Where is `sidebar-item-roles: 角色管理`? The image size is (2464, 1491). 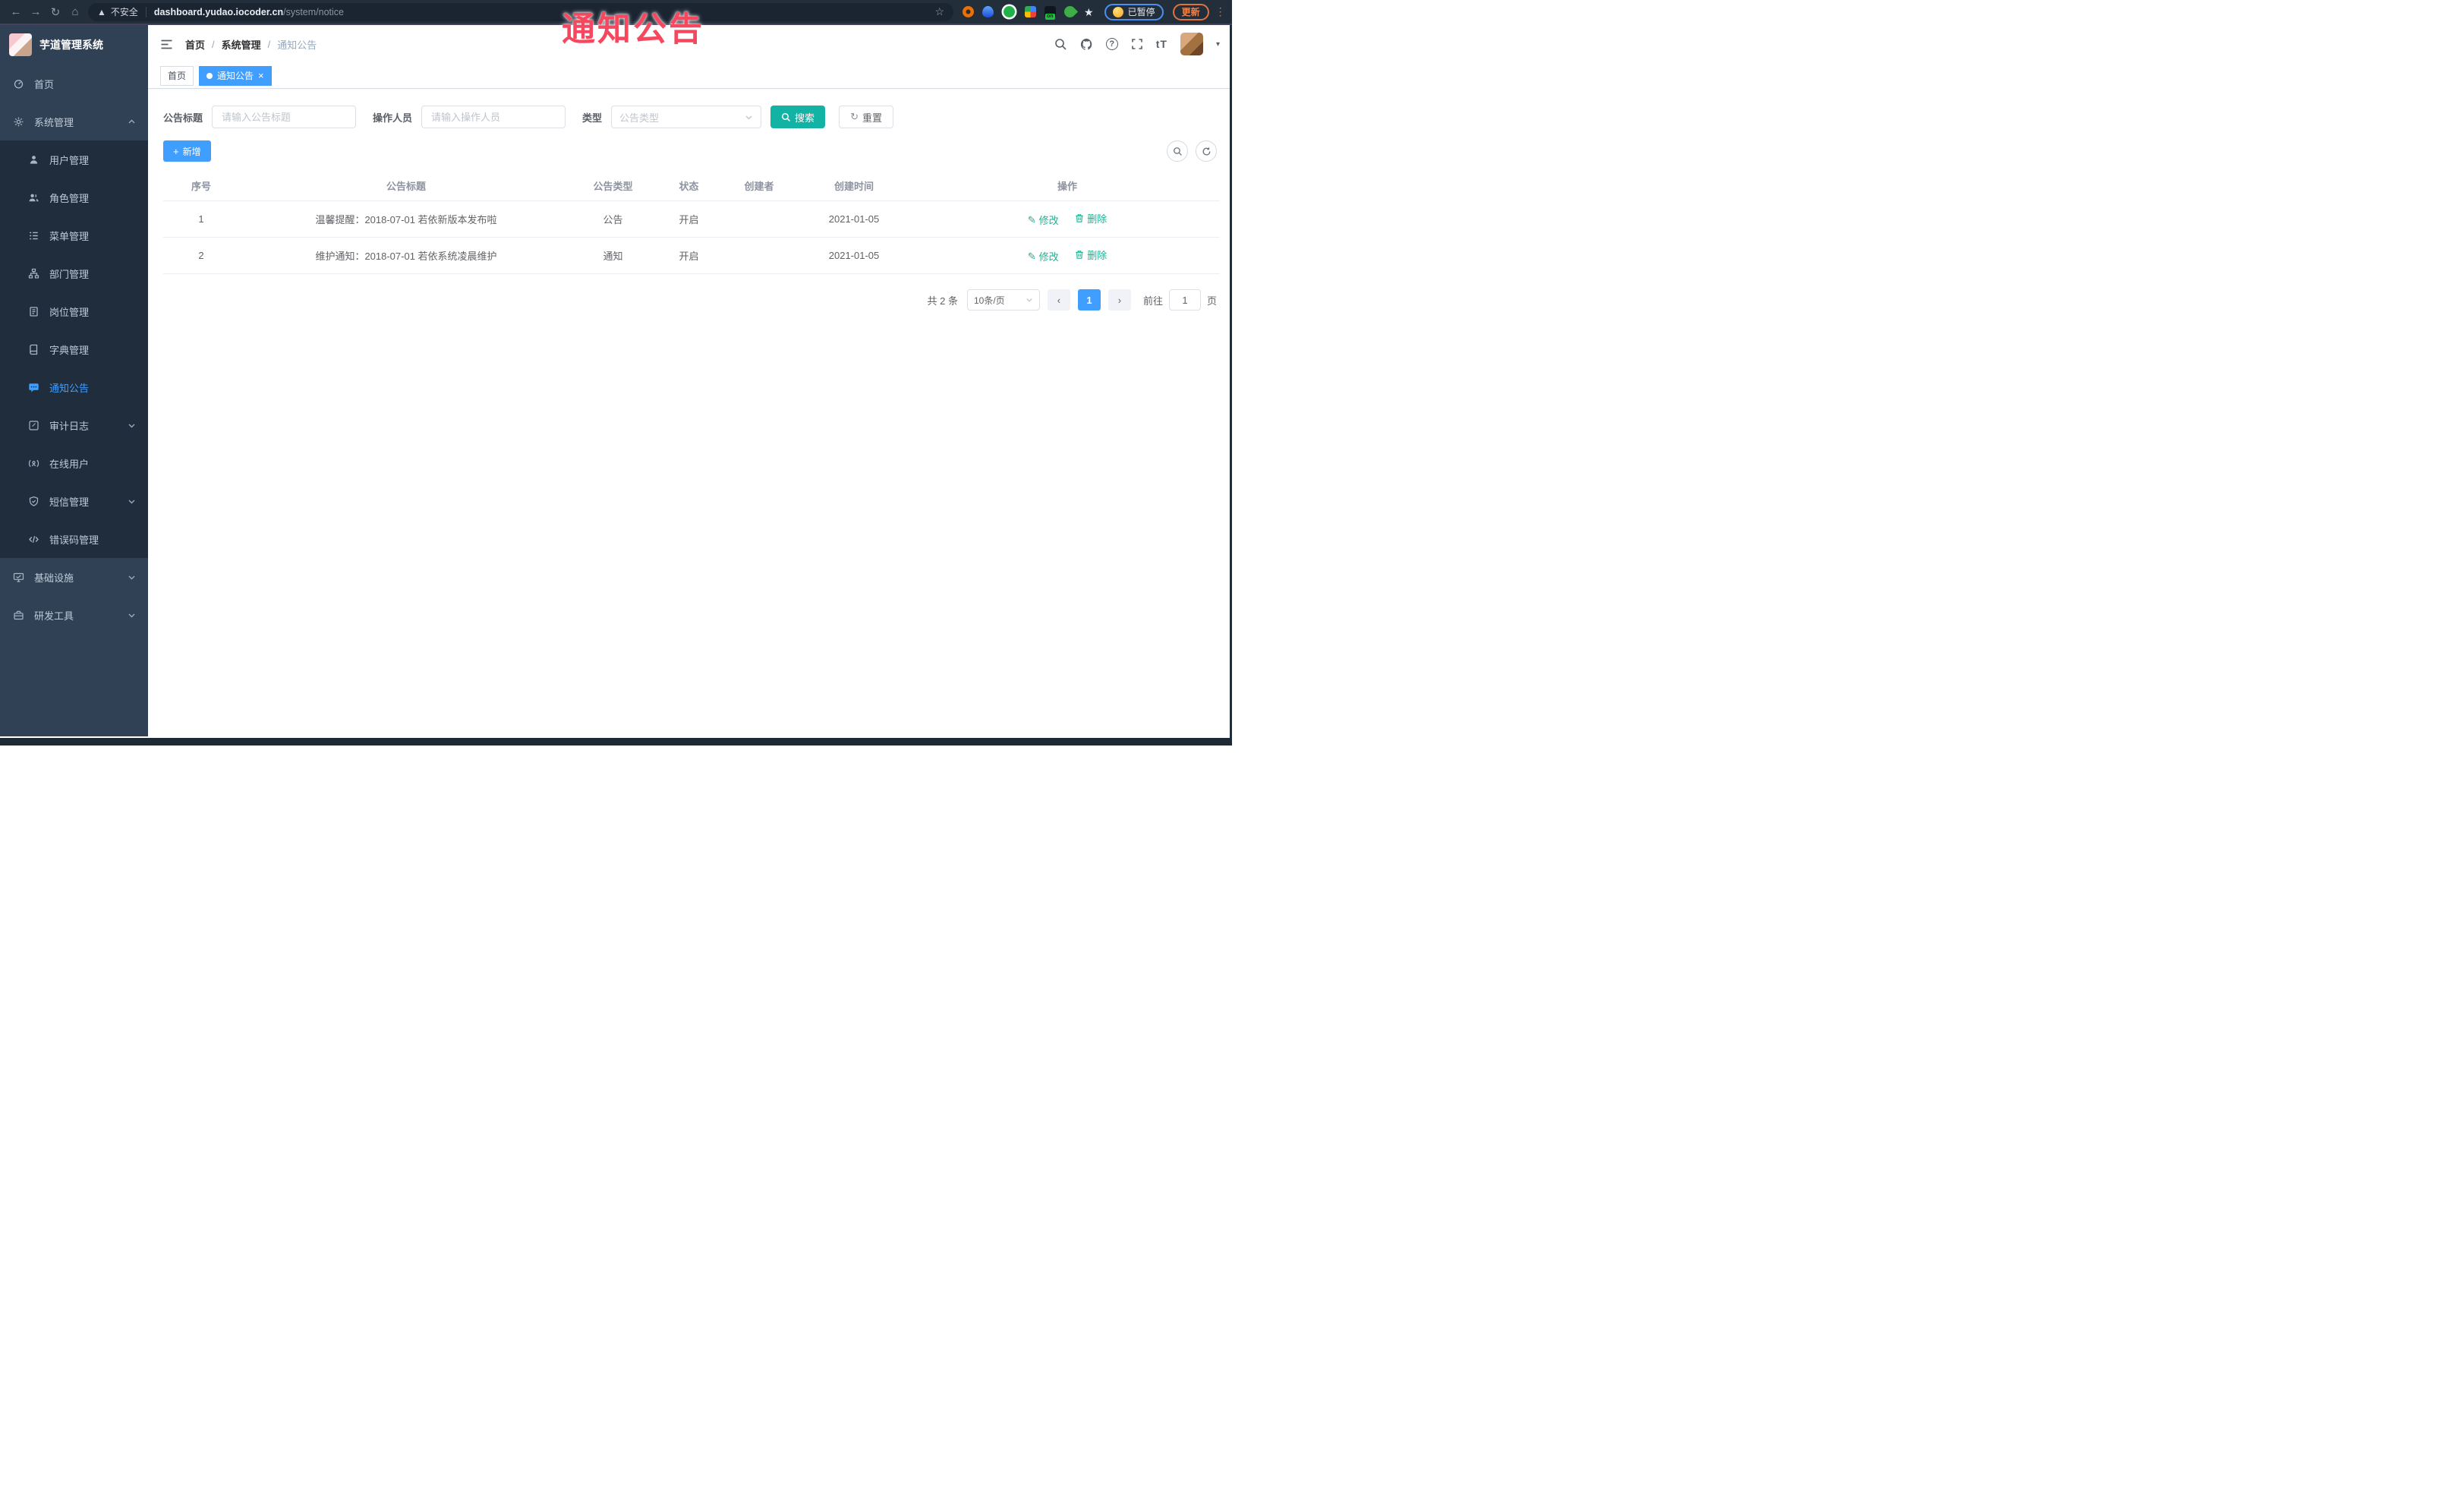
sidebar-item-roles: 角色管理 is located at coordinates (74, 197).